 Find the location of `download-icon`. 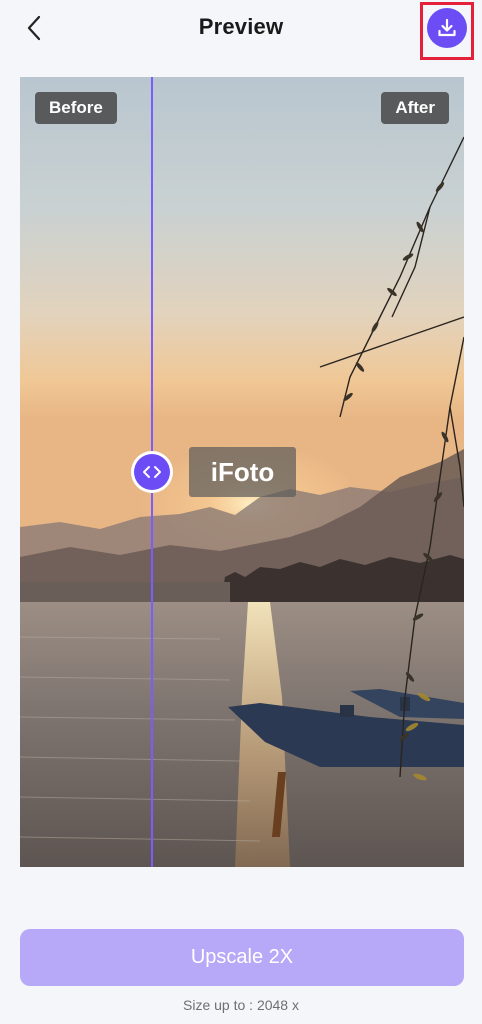

download-icon is located at coordinates (447, 27).